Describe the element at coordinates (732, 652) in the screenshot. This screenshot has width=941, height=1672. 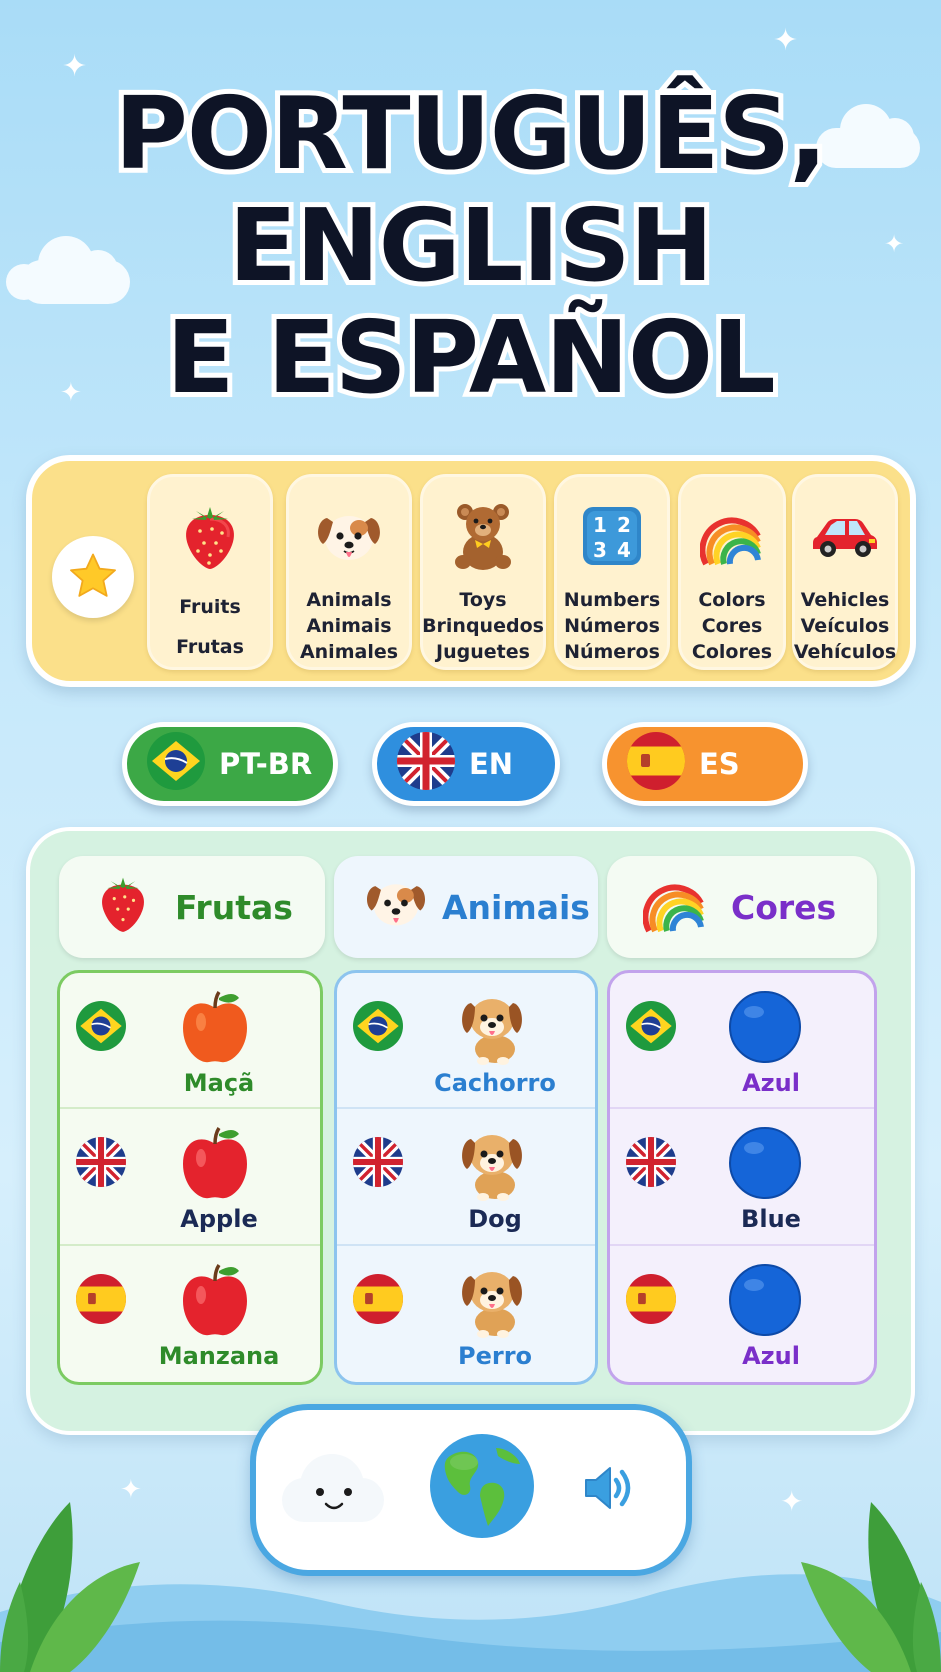
I see `category-label: Colores` at that location.